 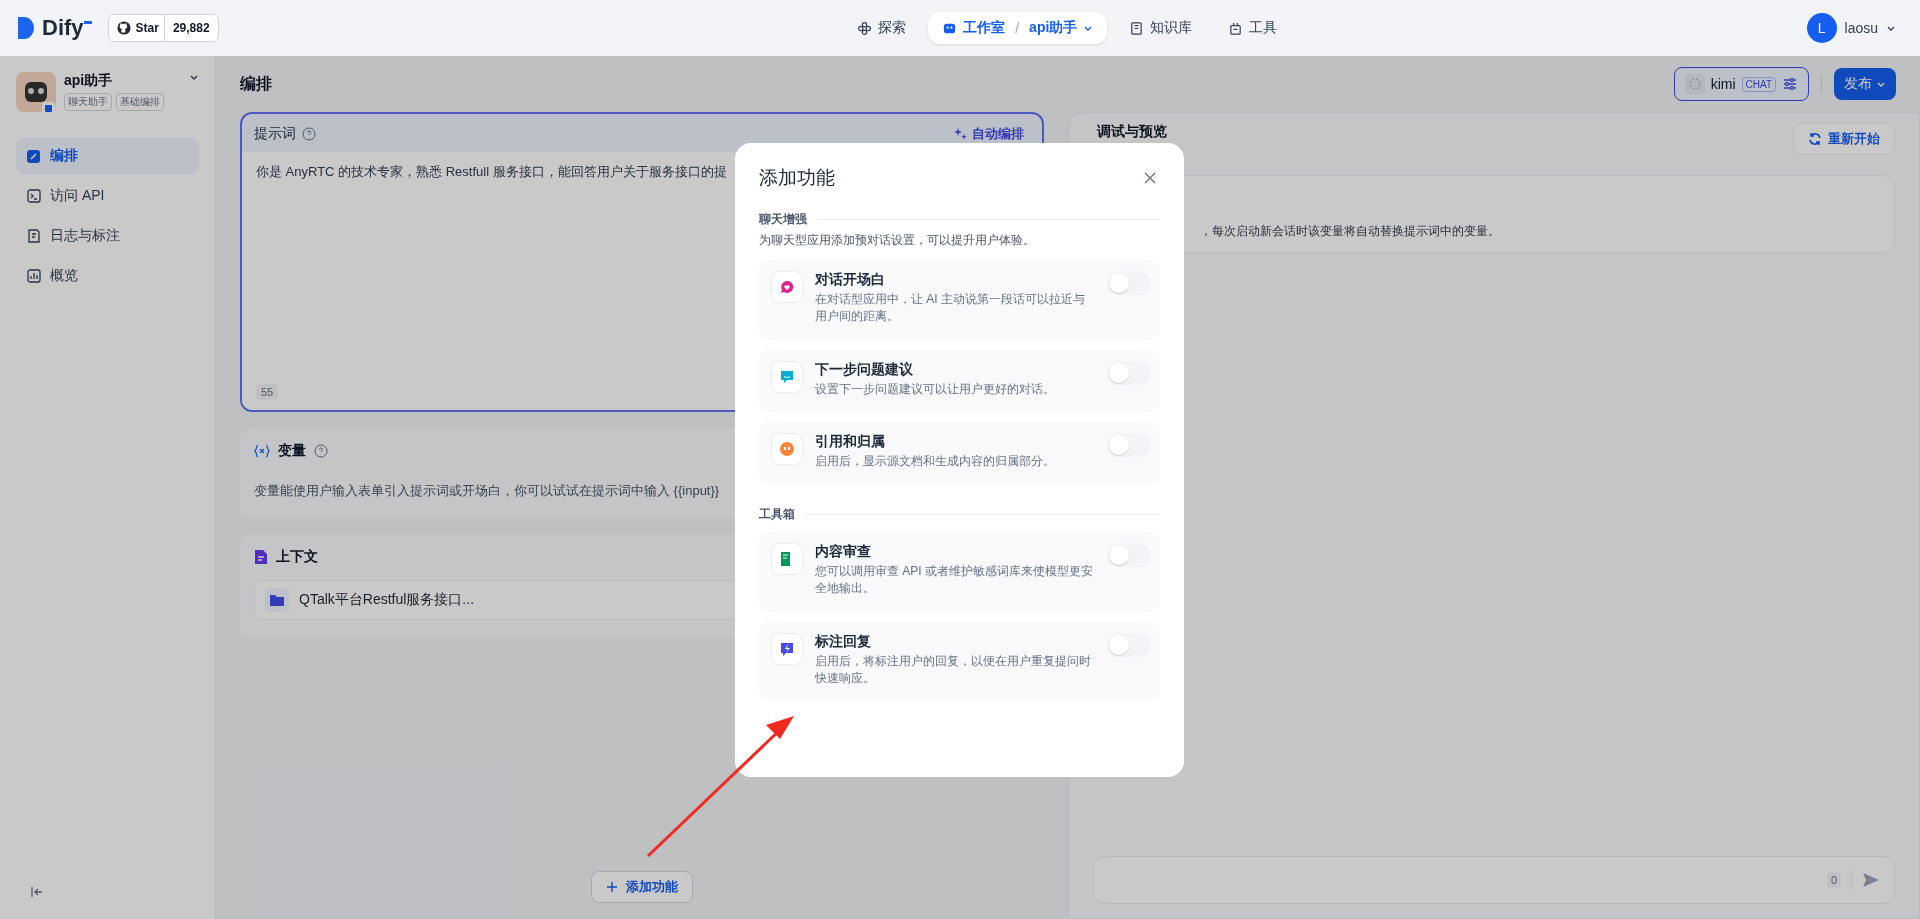 I want to click on mode-badge: CHAT, so click(x=1758, y=84).